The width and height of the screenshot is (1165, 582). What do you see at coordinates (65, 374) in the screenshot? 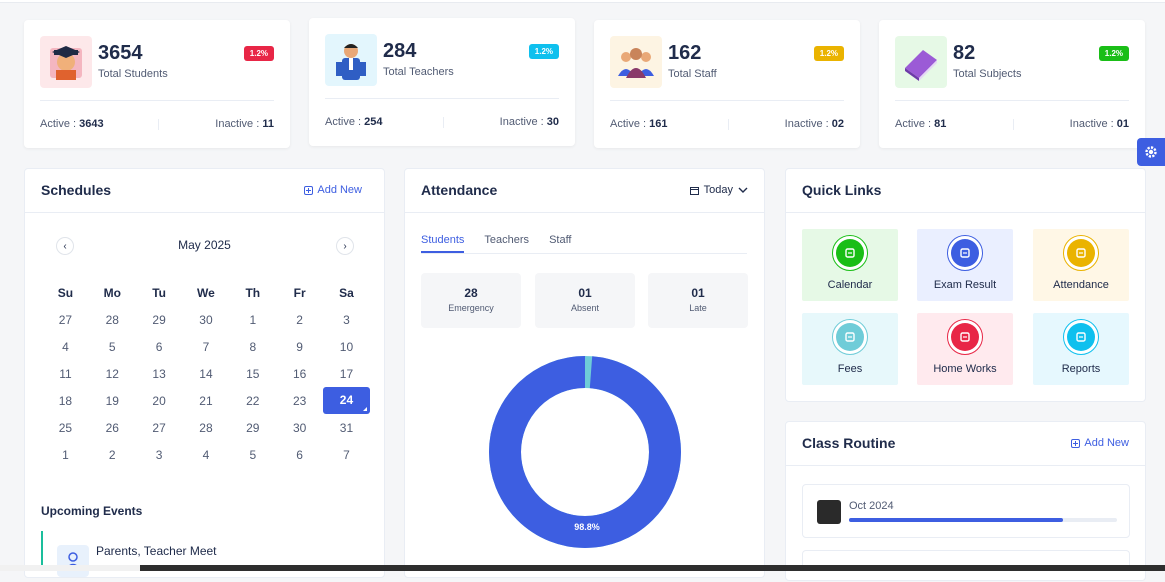
I see `calendar-day: 11` at bounding box center [65, 374].